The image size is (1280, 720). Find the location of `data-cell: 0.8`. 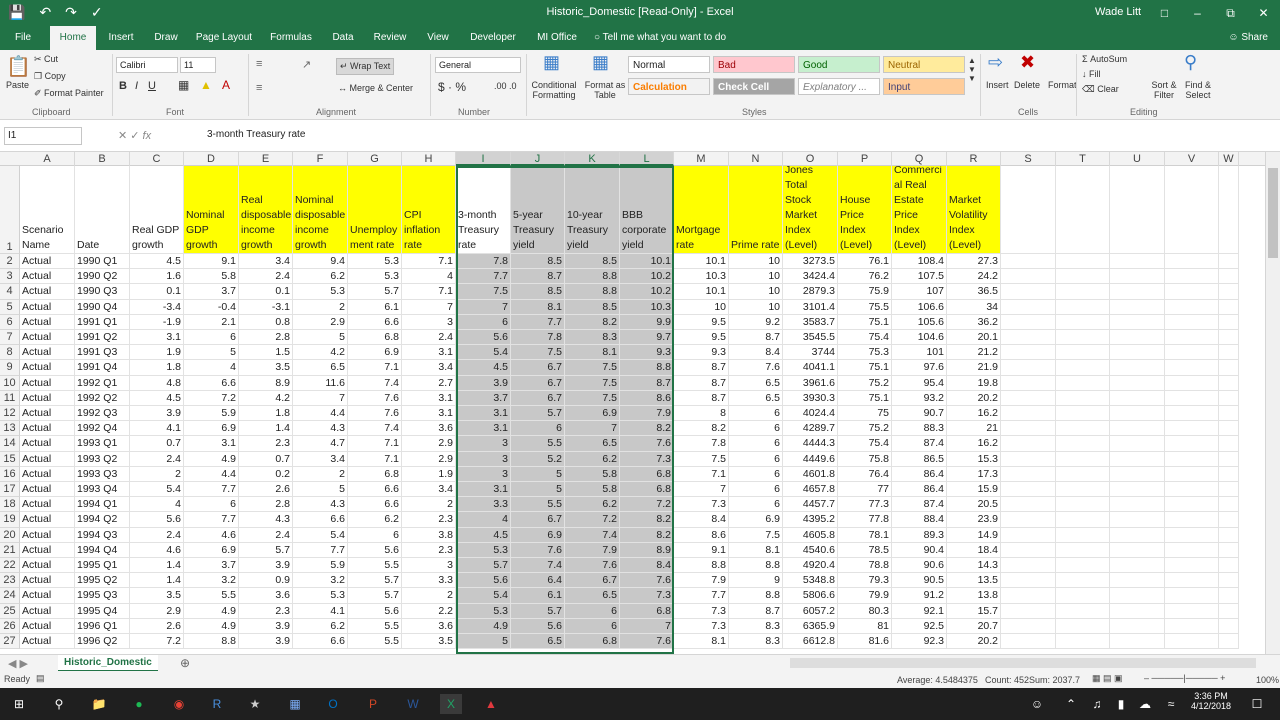

data-cell: 0.8 is located at coordinates (266, 322).